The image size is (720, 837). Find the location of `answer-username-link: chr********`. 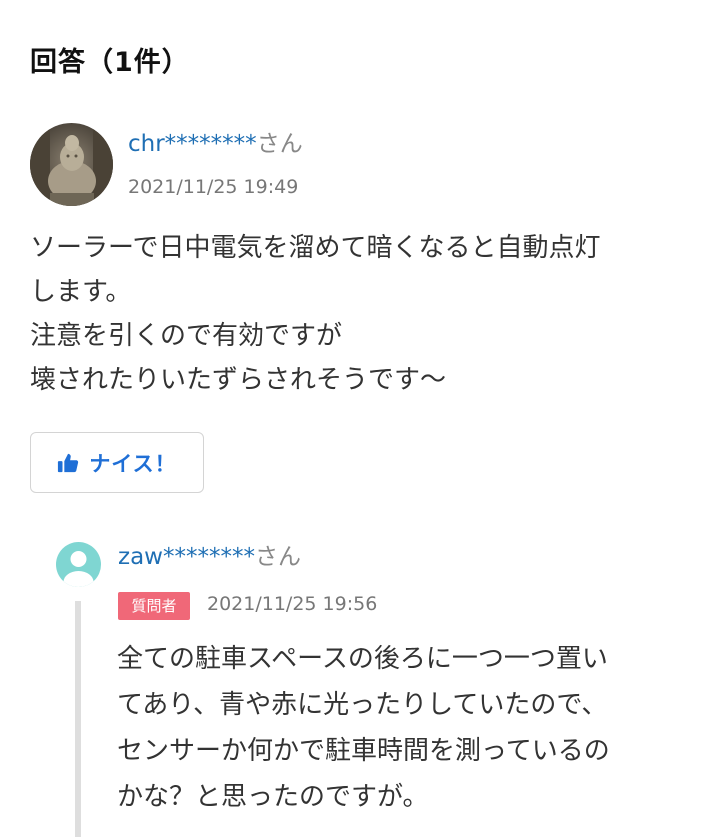

answer-username-link: chr******** is located at coordinates (192, 144).